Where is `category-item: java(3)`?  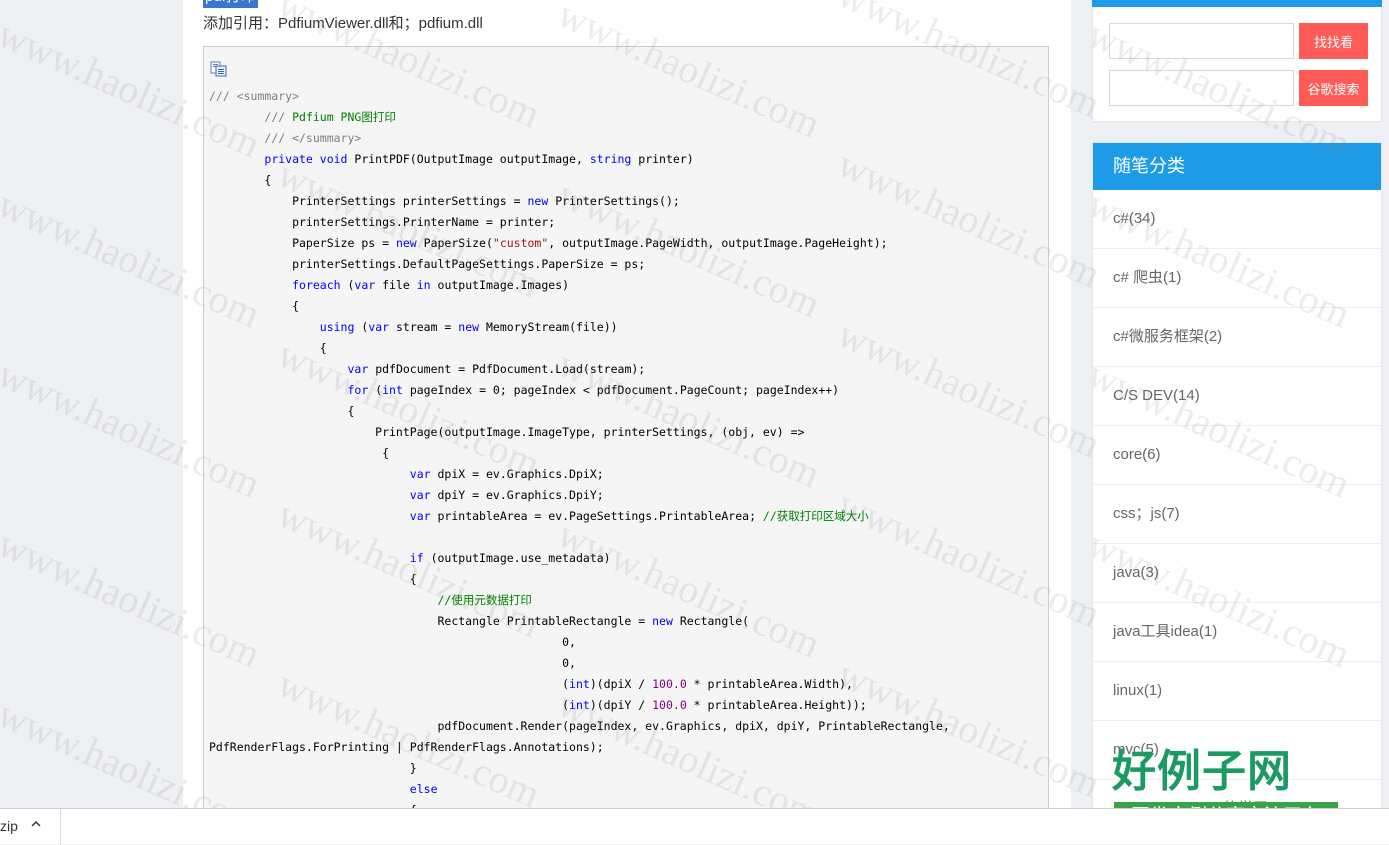
category-item: java(3) is located at coordinates (1237, 573).